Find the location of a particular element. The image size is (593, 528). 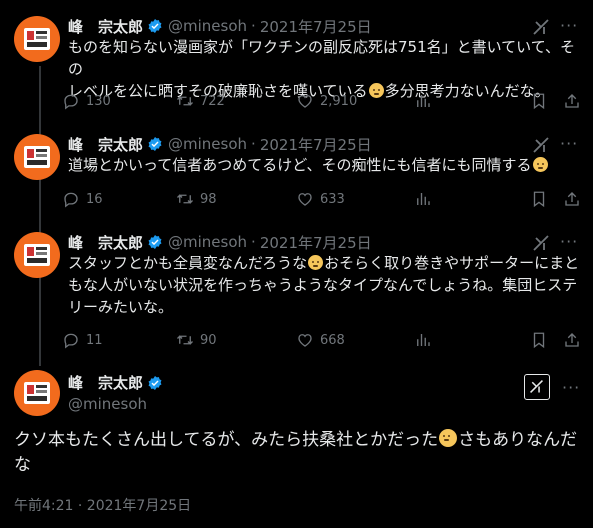

tweet-line: スタッフとかも全員変なんだろうな おそらく取り巻きやサポーターにまと is located at coordinates (325, 263).